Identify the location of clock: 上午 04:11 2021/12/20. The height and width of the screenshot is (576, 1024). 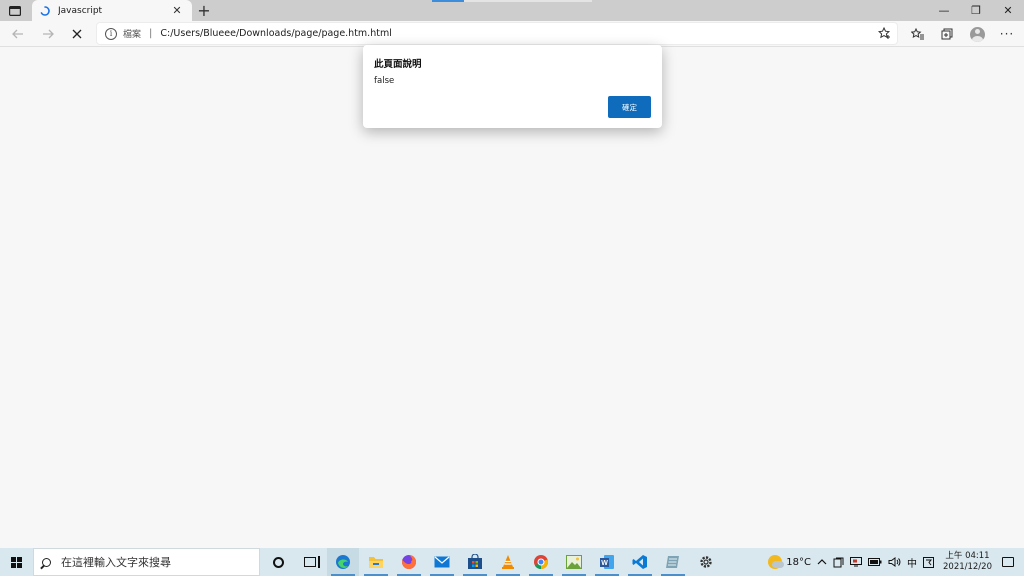
(967, 562).